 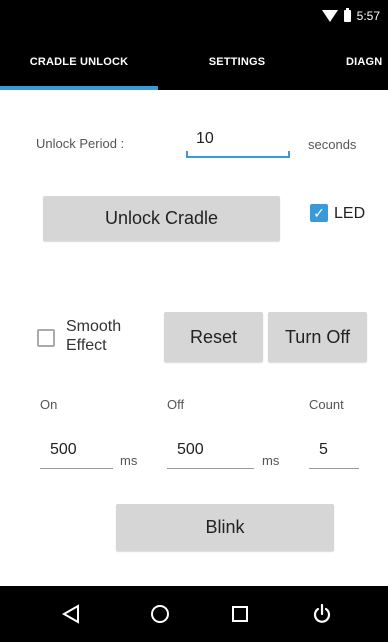 I want to click on unlock-period-label: Unlock Period :, so click(x=80, y=143).